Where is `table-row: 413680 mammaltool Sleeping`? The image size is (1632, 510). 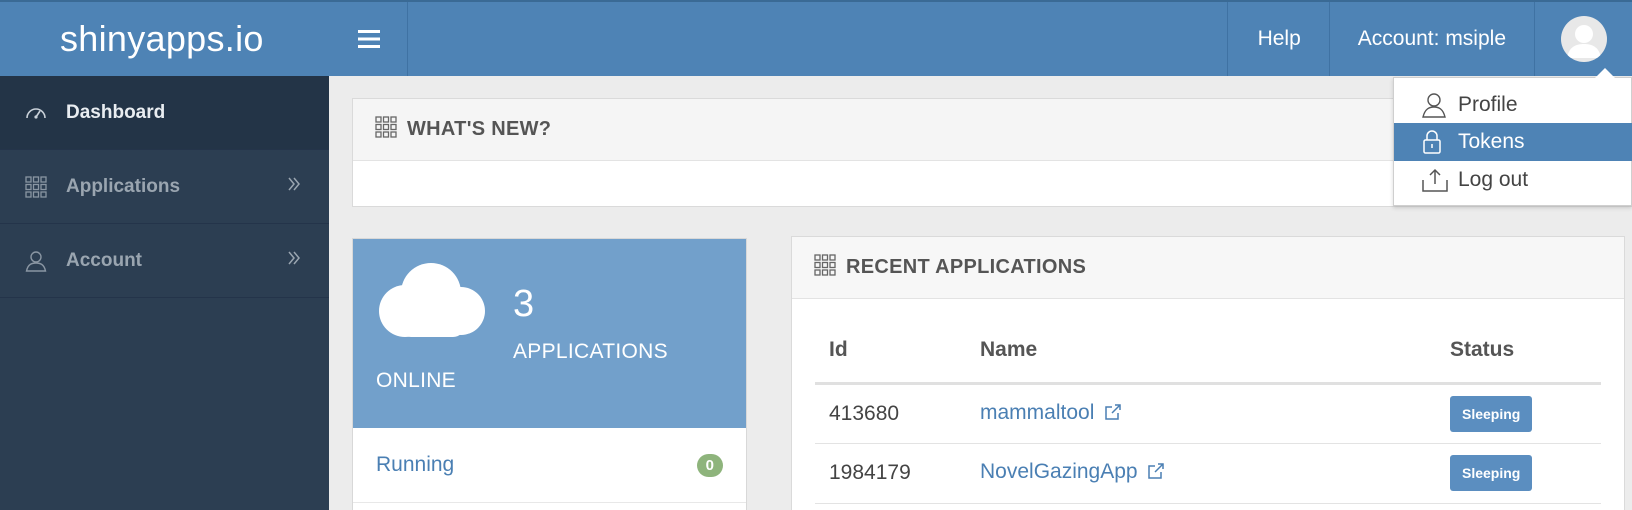
table-row: 413680 mammaltool Sleeping is located at coordinates (1208, 413).